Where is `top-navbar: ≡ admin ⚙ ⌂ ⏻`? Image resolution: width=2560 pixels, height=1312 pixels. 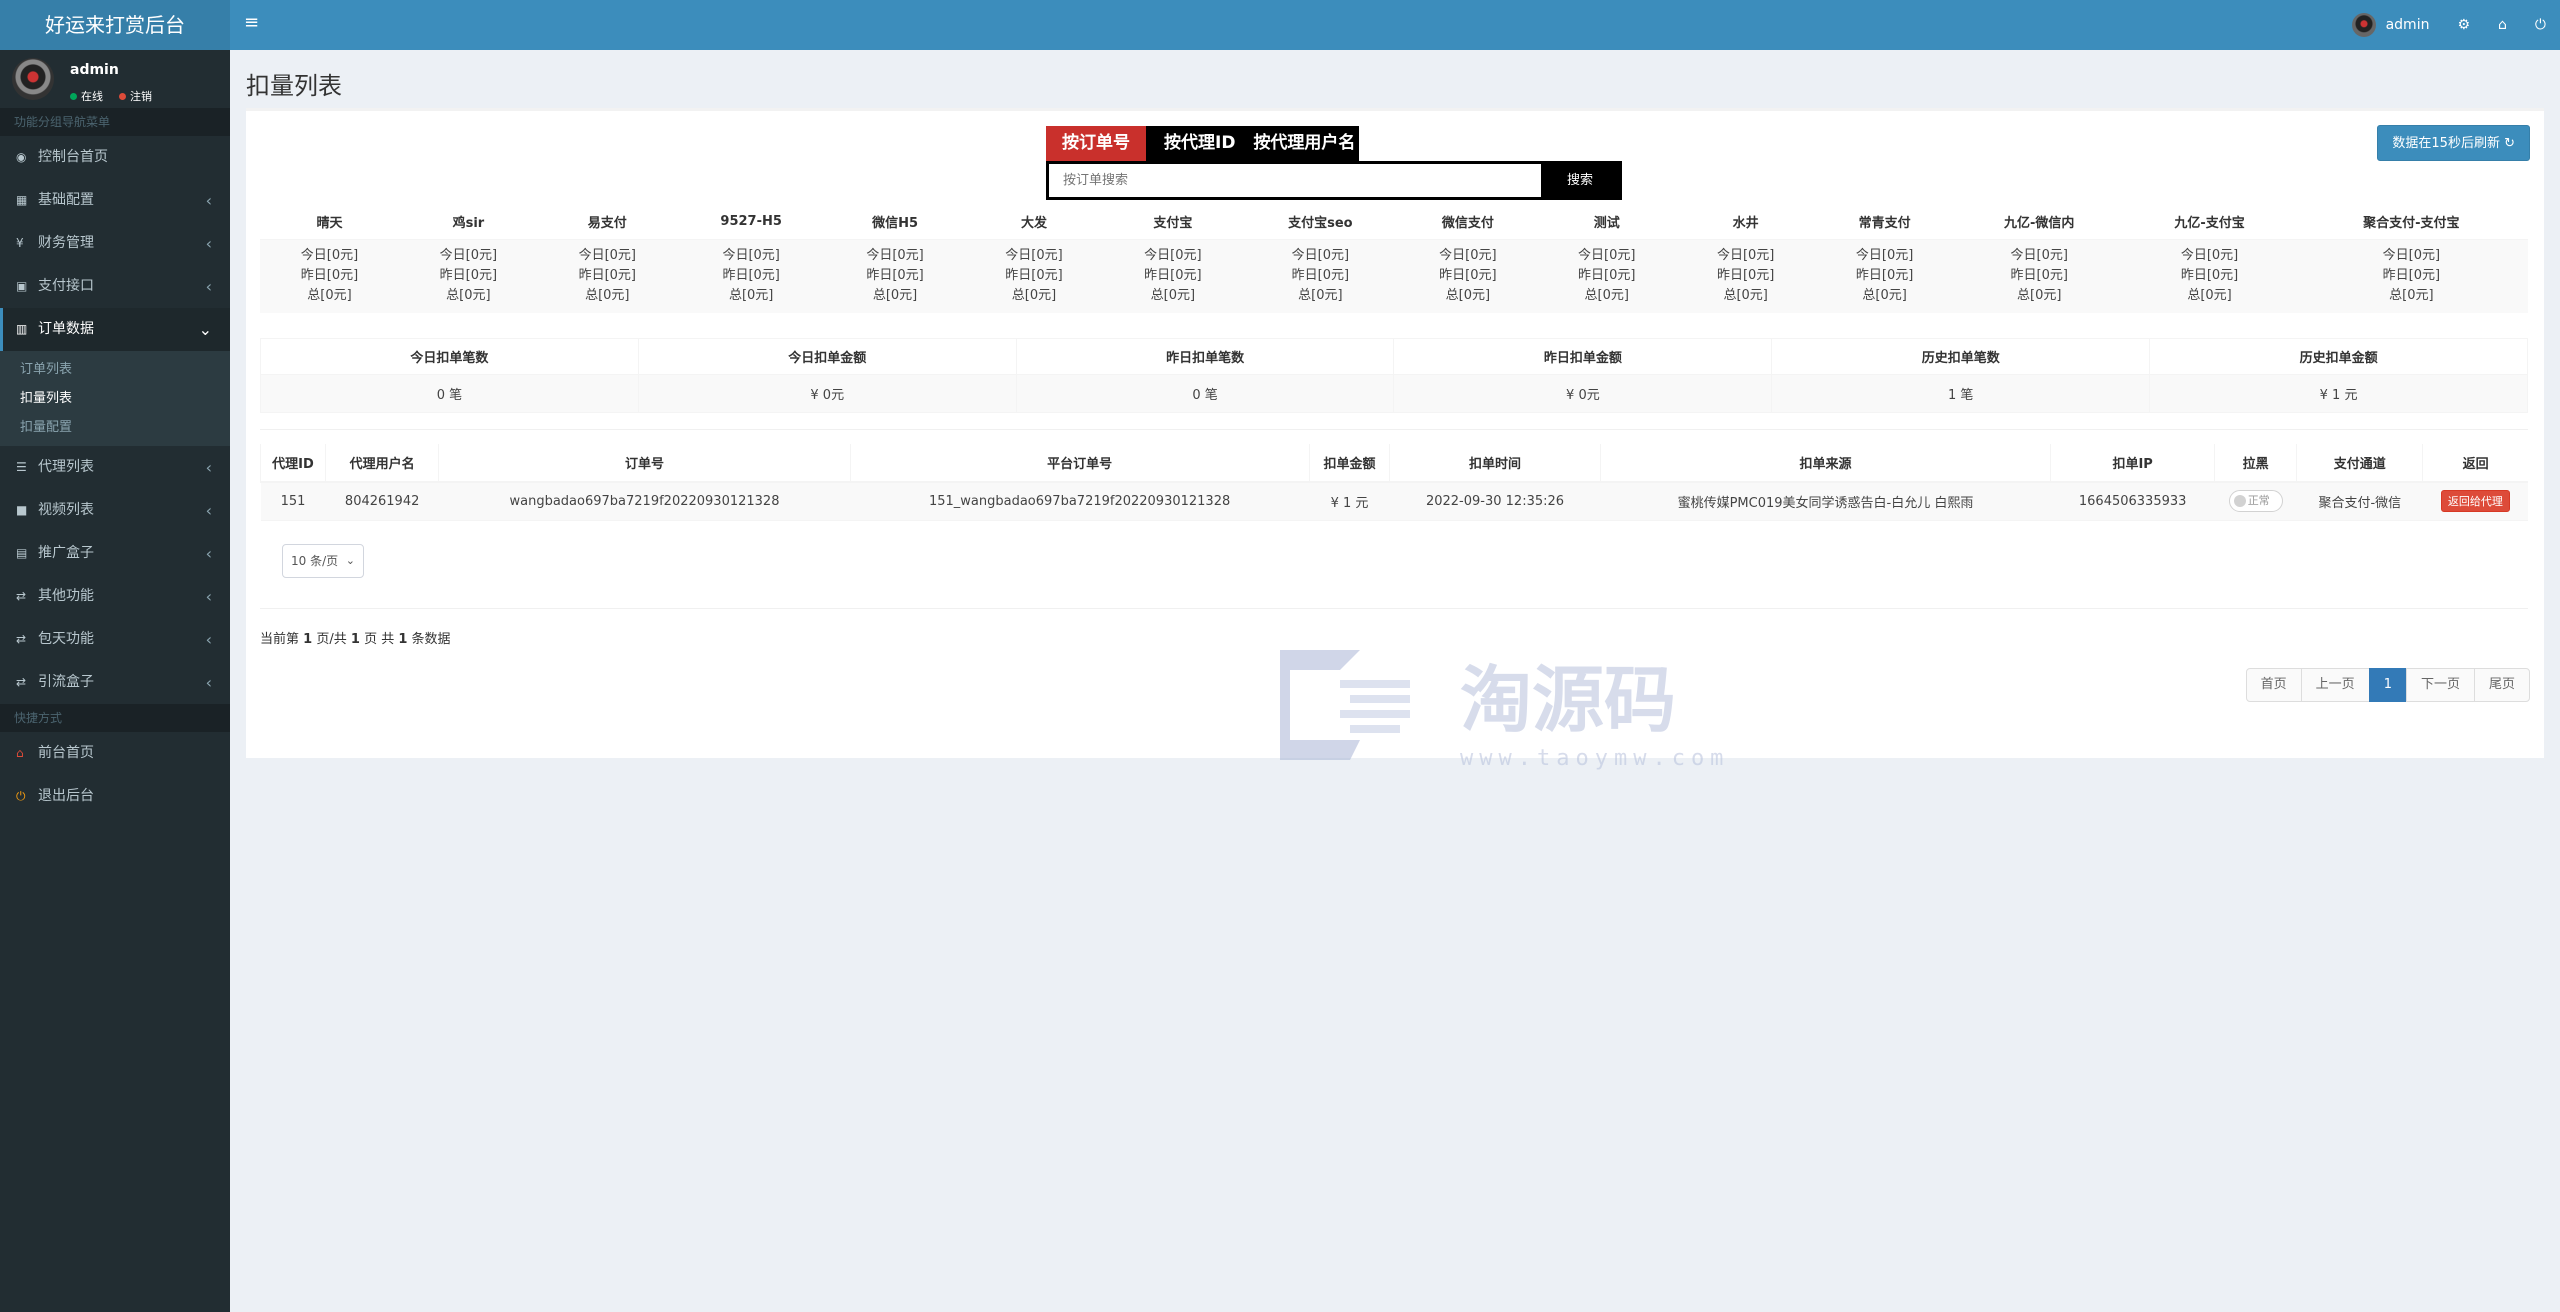 top-navbar: ≡ admin ⚙ ⌂ ⏻ is located at coordinates (1395, 25).